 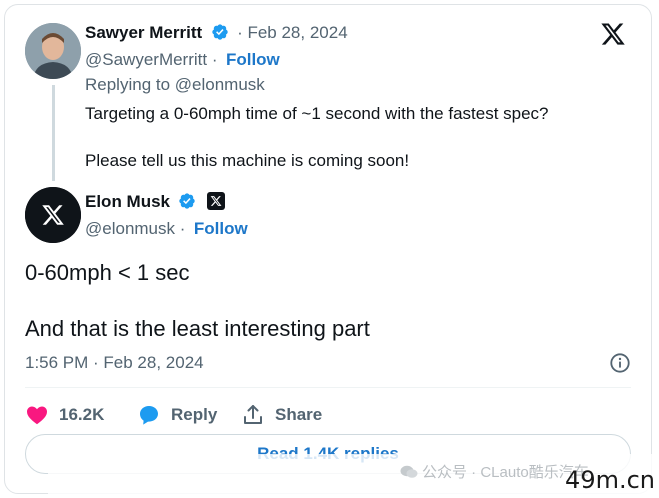 What do you see at coordinates (37, 415) in the screenshot?
I see `heart-icon` at bounding box center [37, 415].